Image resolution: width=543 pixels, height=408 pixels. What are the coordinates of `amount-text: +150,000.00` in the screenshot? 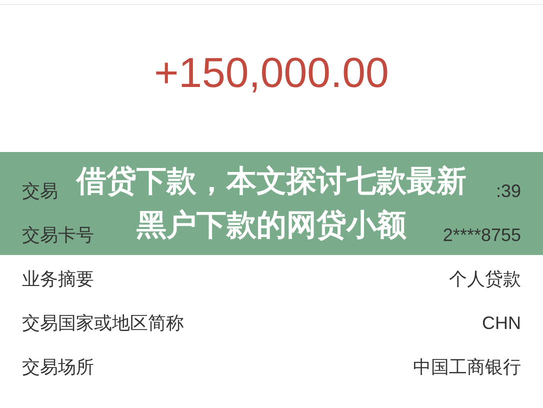 It's located at (271, 72).